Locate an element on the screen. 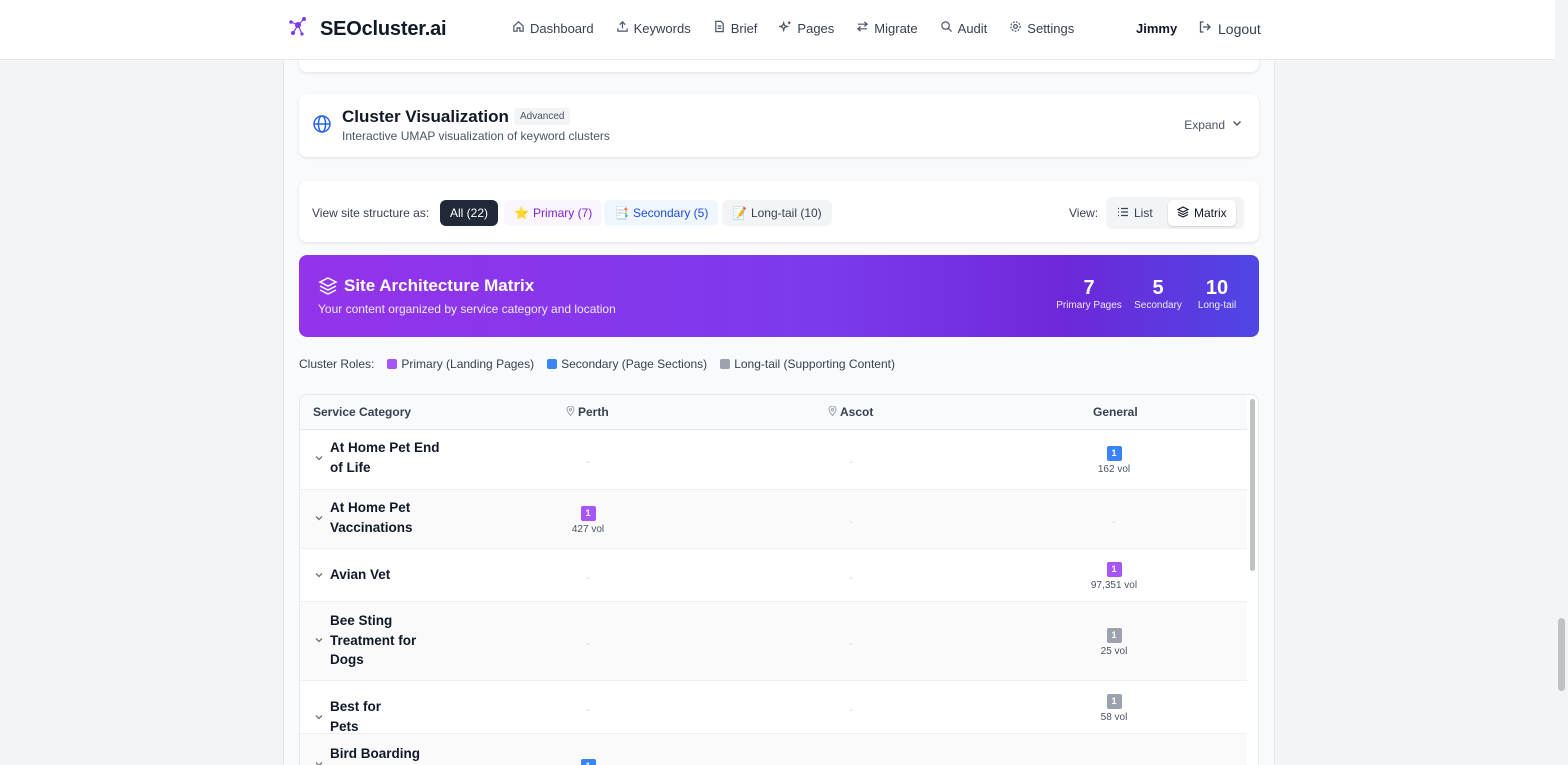  filter-longtail-button: 📝 Long-tail (10) is located at coordinates (777, 213).